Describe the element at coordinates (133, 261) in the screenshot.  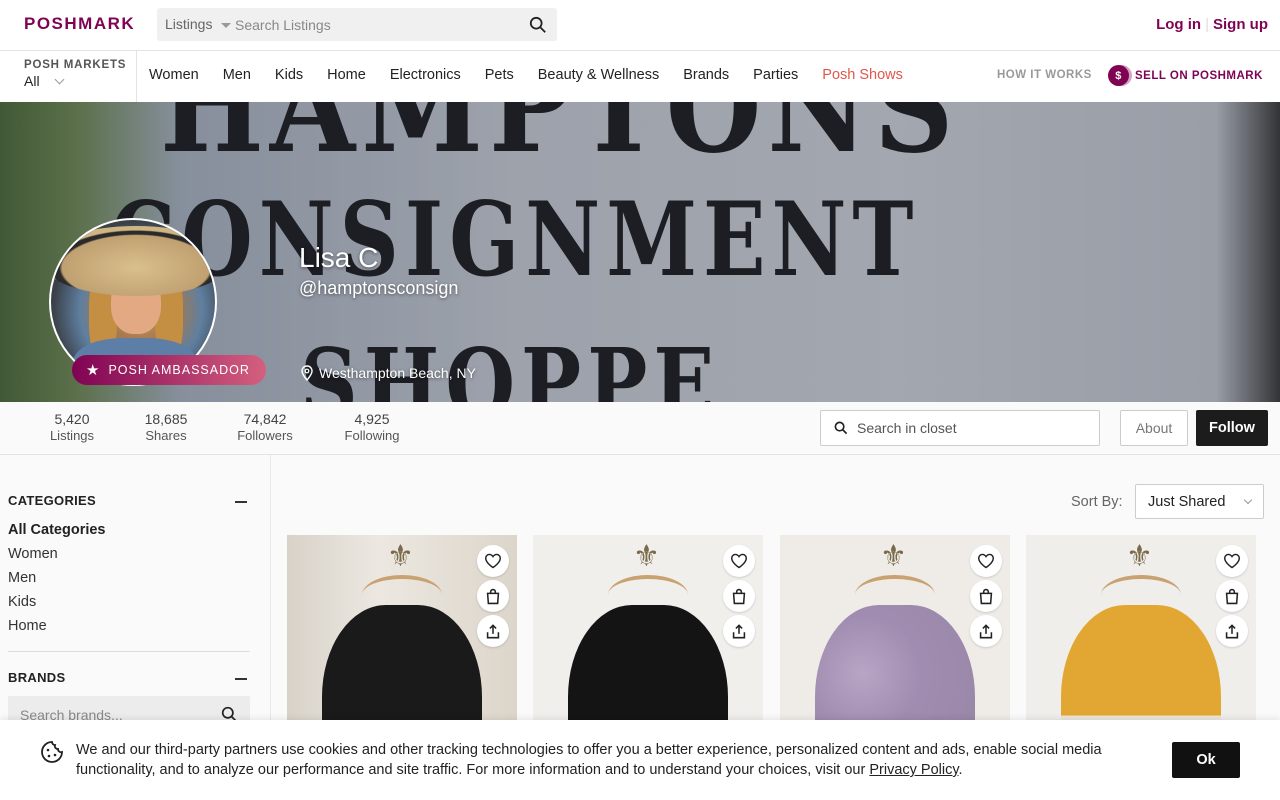
I see `avatar-hat` at that location.